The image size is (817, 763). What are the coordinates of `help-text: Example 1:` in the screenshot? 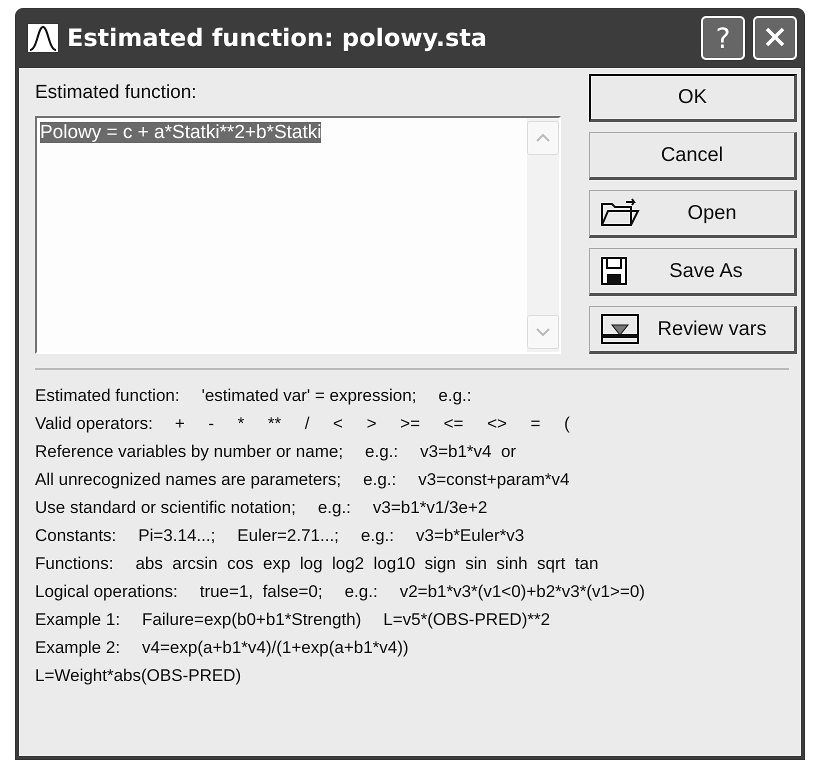 It's located at (77, 620).